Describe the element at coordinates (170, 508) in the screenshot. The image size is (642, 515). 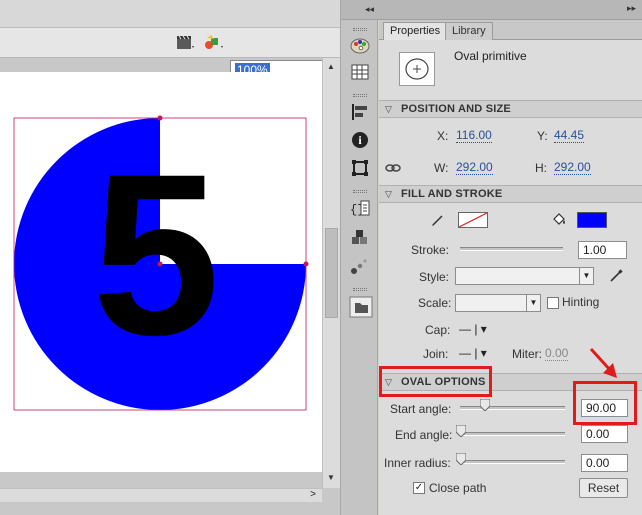
I see `stage-bottom-strip` at that location.